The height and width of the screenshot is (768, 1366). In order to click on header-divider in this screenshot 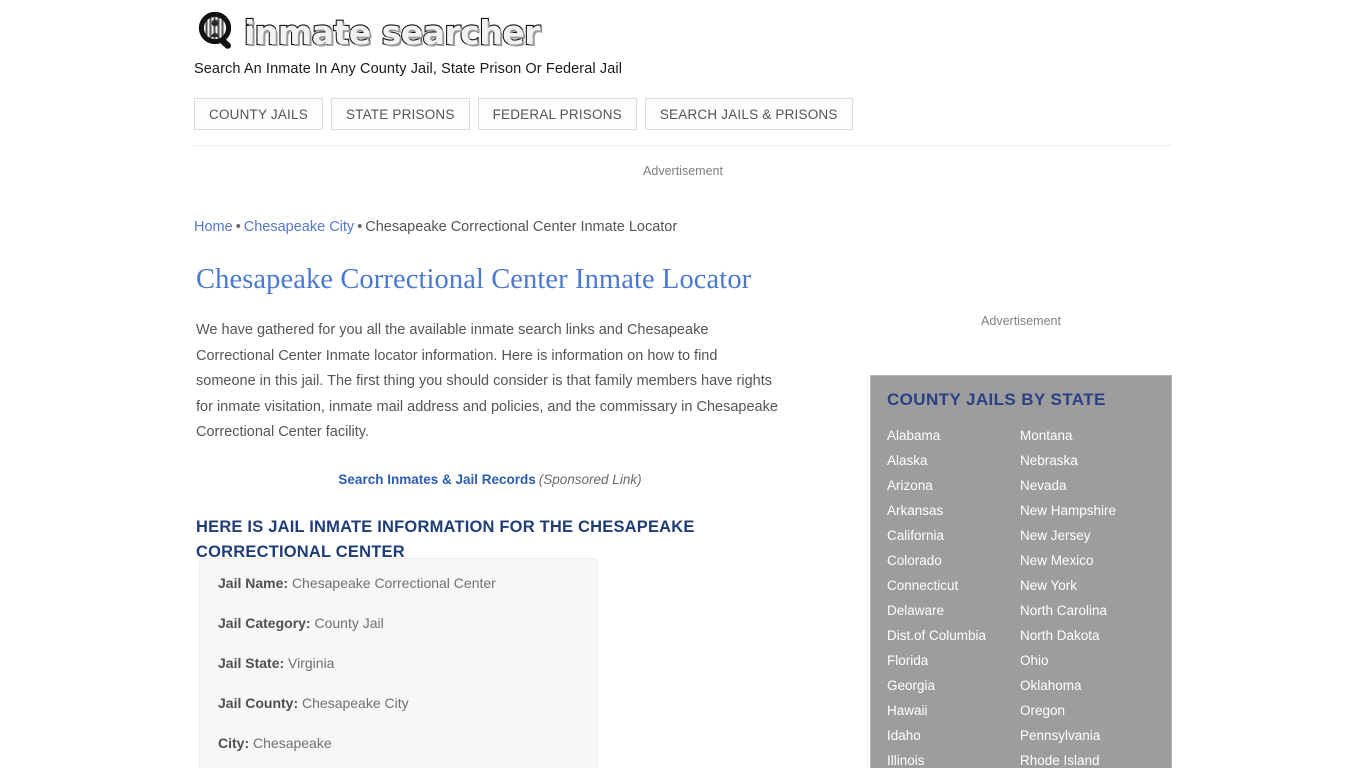, I will do `click(683, 145)`.